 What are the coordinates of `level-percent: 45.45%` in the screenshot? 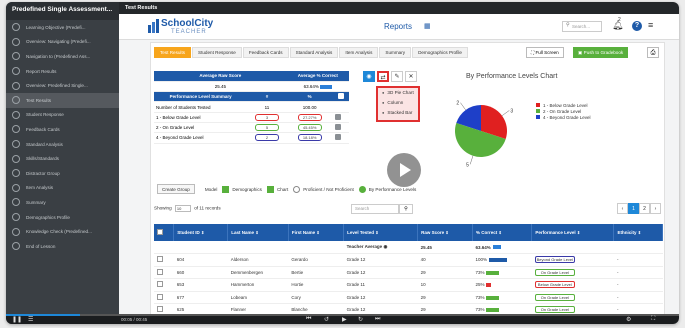 It's located at (309, 128).